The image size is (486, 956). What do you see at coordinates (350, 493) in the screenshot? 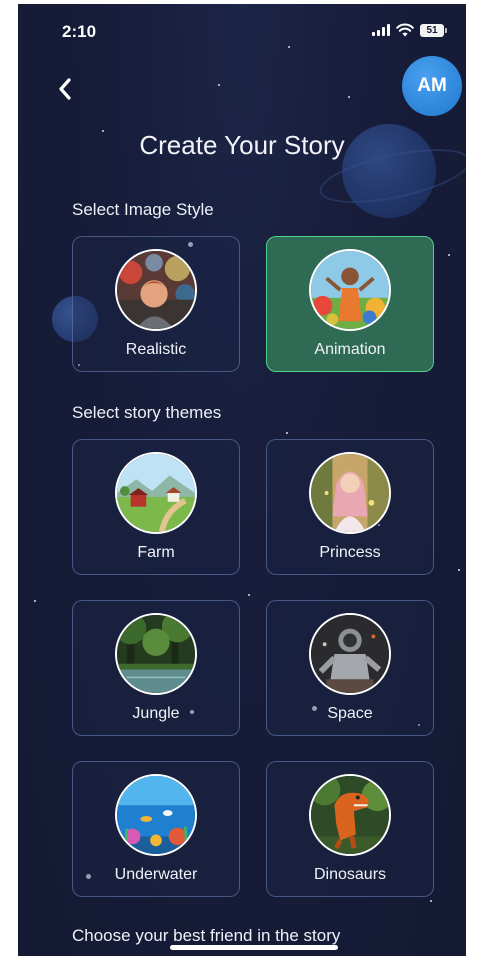
I see `princess-theme-thumbnail` at bounding box center [350, 493].